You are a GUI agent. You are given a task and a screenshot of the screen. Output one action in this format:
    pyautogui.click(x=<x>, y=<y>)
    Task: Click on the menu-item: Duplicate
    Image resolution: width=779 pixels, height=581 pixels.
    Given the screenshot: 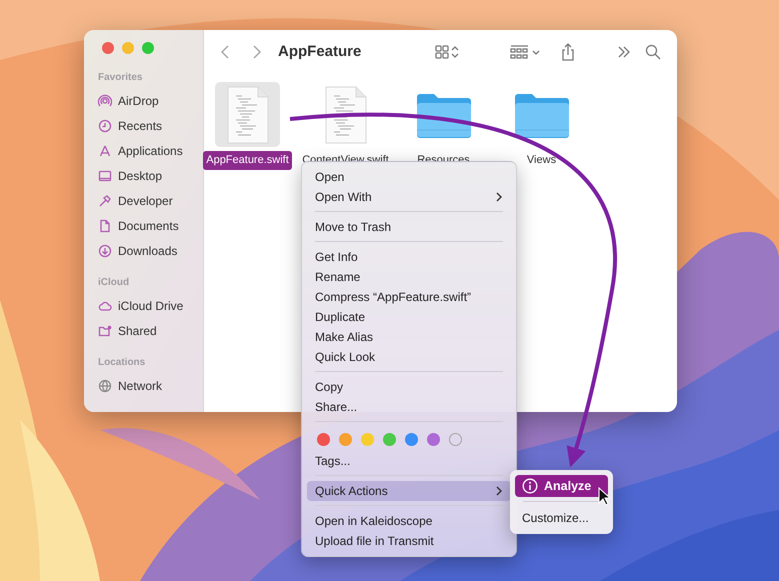 What is the action you would take?
    pyautogui.click(x=409, y=317)
    